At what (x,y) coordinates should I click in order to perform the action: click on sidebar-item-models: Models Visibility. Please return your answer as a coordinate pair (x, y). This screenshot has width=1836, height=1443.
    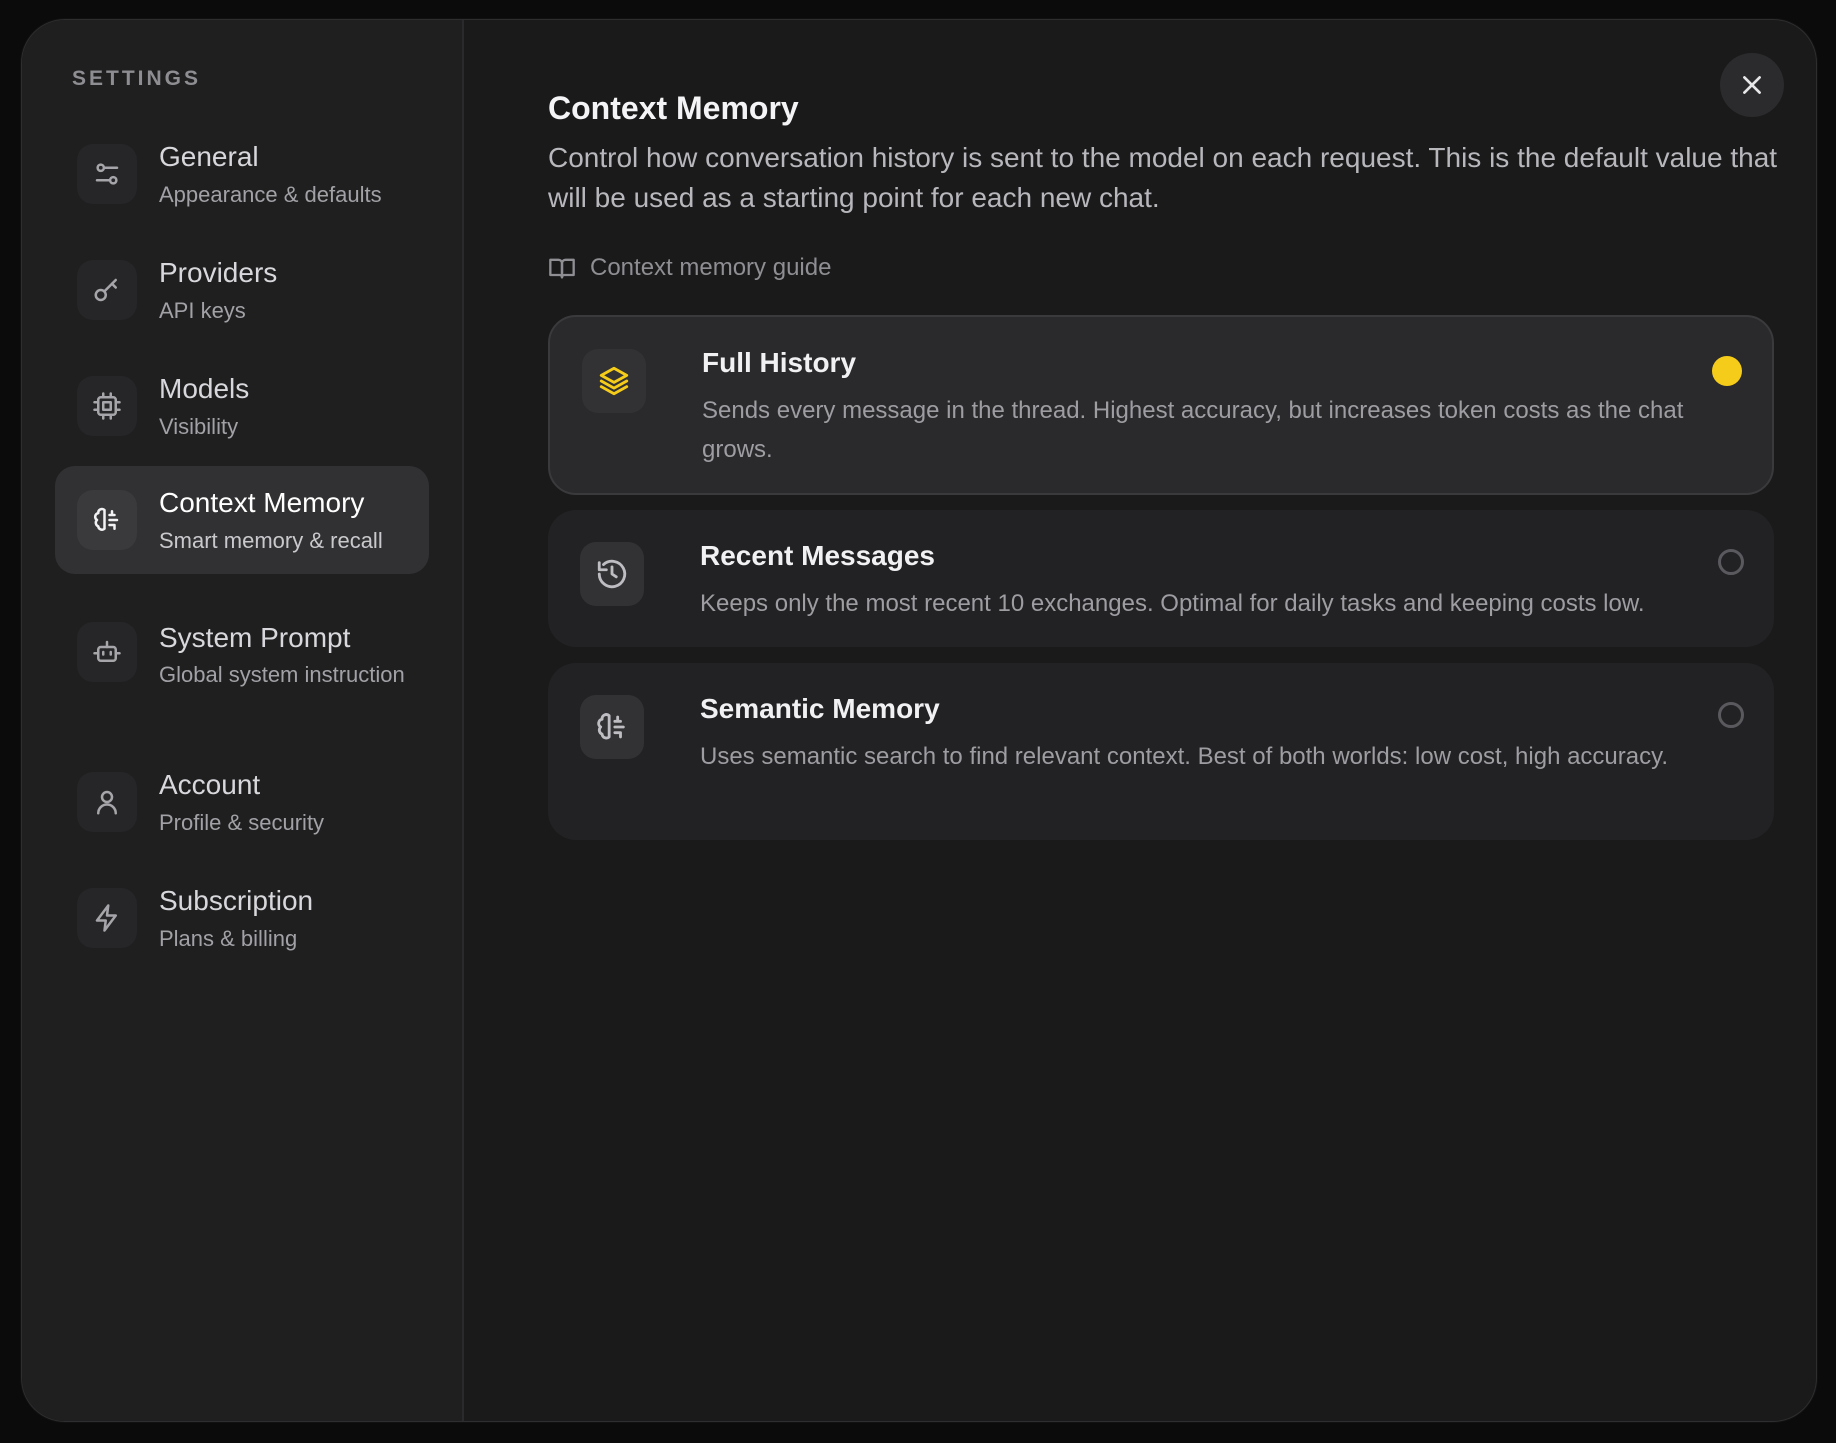
    Looking at the image, I should click on (242, 406).